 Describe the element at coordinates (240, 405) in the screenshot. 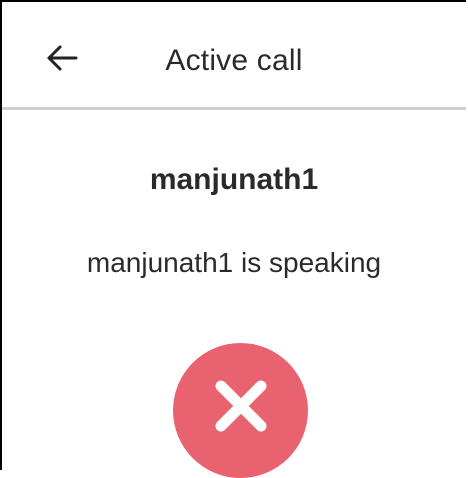

I see `close-icon` at that location.